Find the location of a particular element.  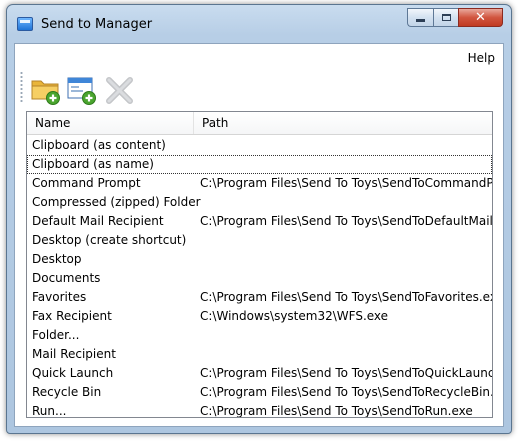

list-item-name: Mail Recipient is located at coordinates (74, 354).